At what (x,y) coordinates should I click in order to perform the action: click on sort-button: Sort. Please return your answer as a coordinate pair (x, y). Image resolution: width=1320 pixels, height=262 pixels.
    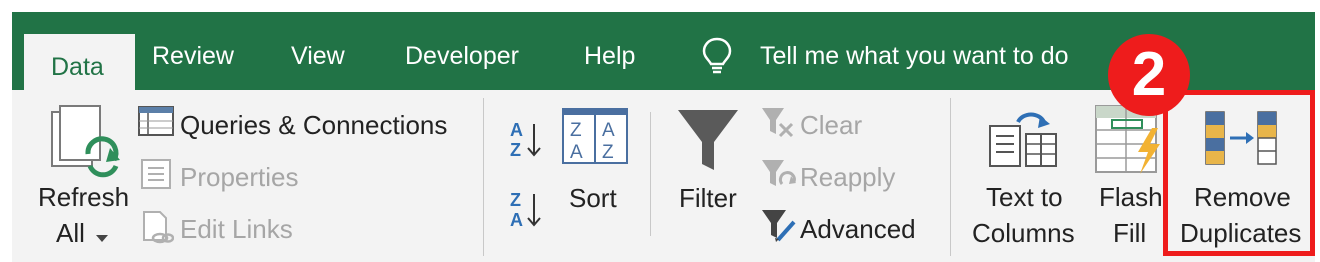
    Looking at the image, I should click on (593, 198).